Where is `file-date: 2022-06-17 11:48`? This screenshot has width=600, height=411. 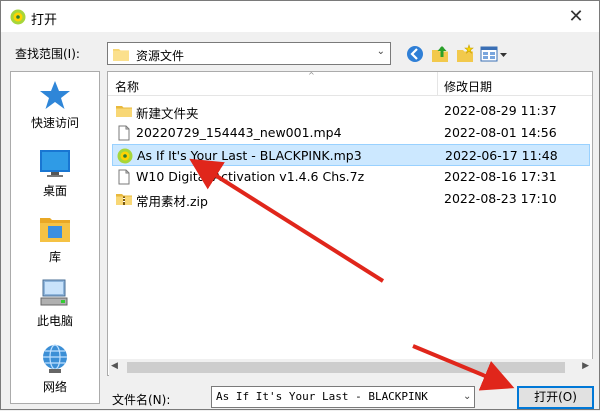
file-date: 2022-06-17 11:48 is located at coordinates (501, 155).